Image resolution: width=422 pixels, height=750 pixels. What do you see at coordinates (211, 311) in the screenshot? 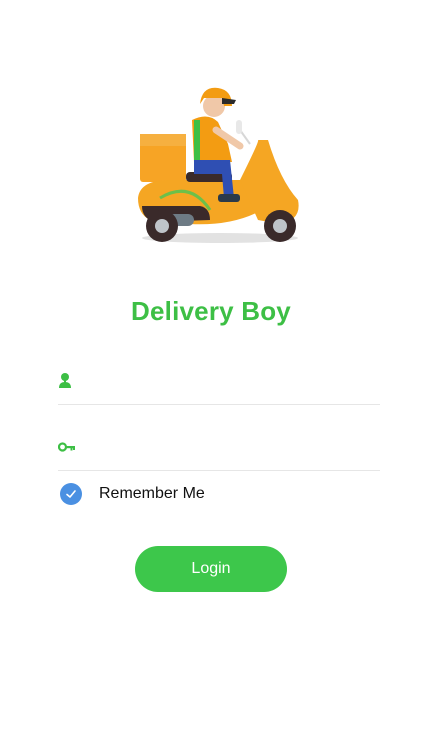
I see `app-title: Delivery Boy` at bounding box center [211, 311].